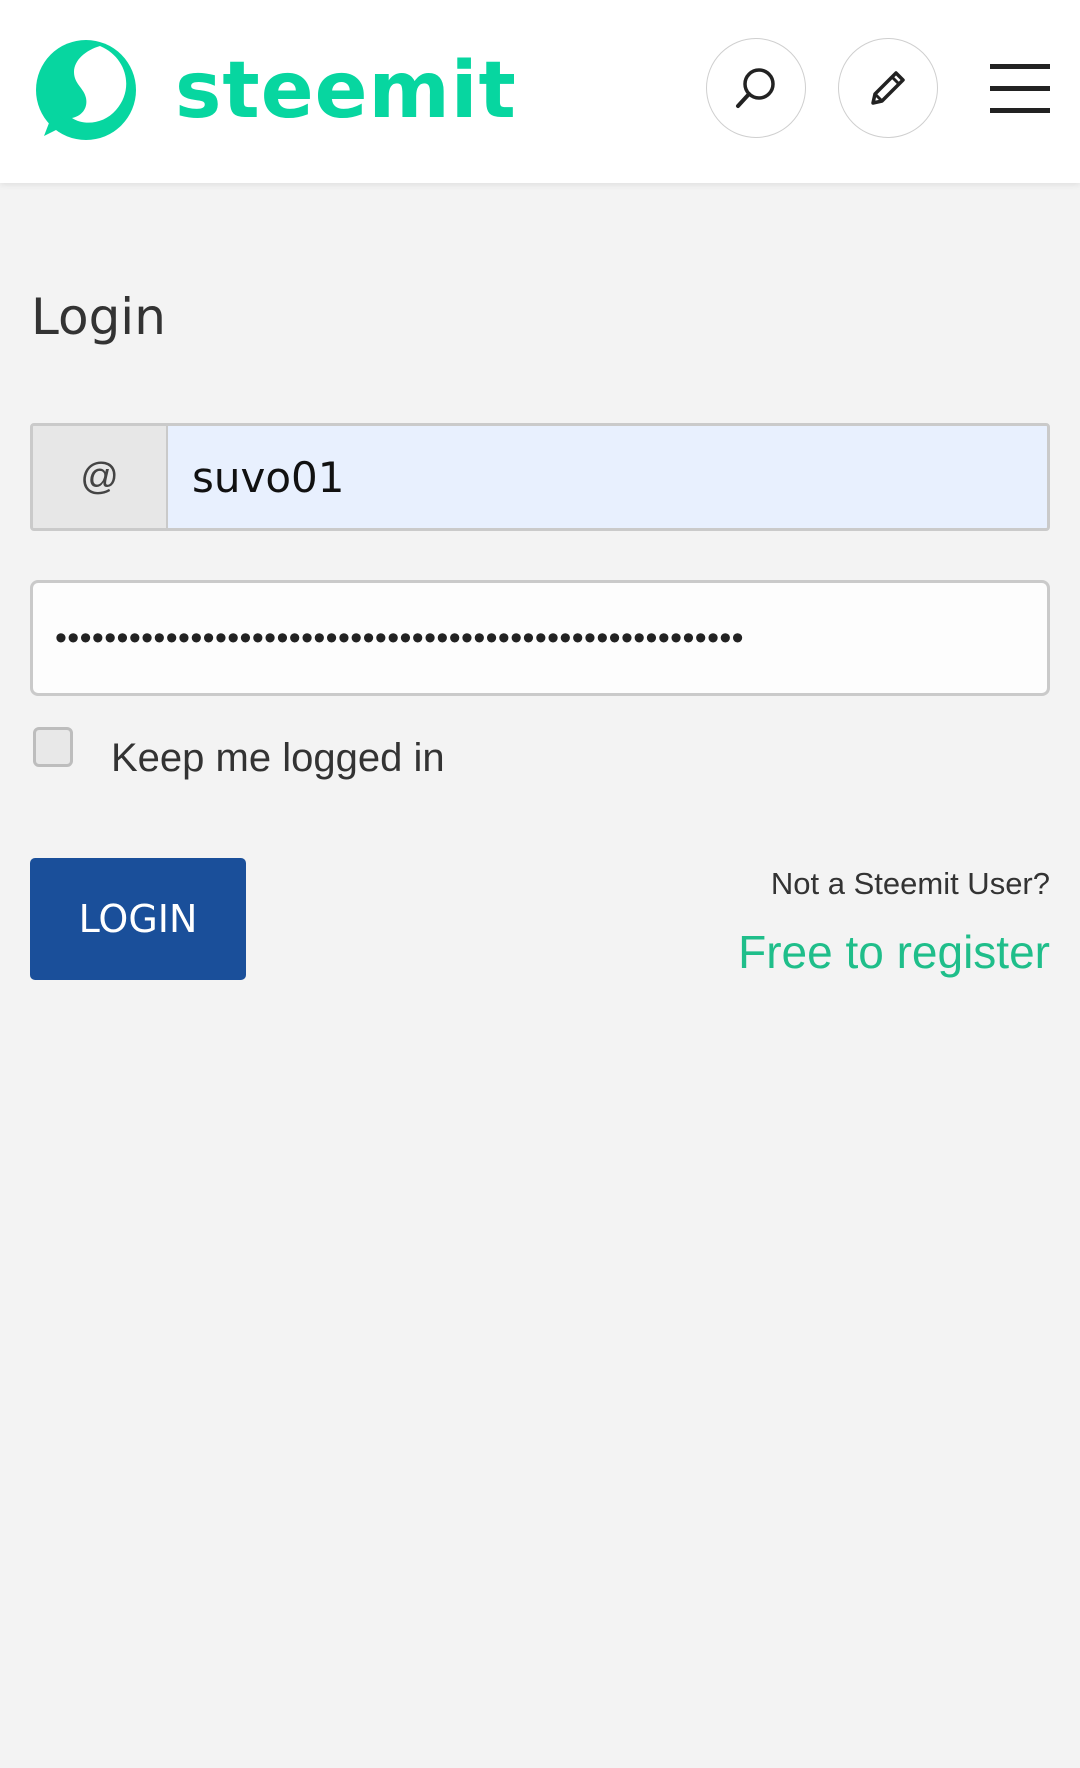 The width and height of the screenshot is (1080, 1768). I want to click on login-button: LOGIN, so click(138, 919).